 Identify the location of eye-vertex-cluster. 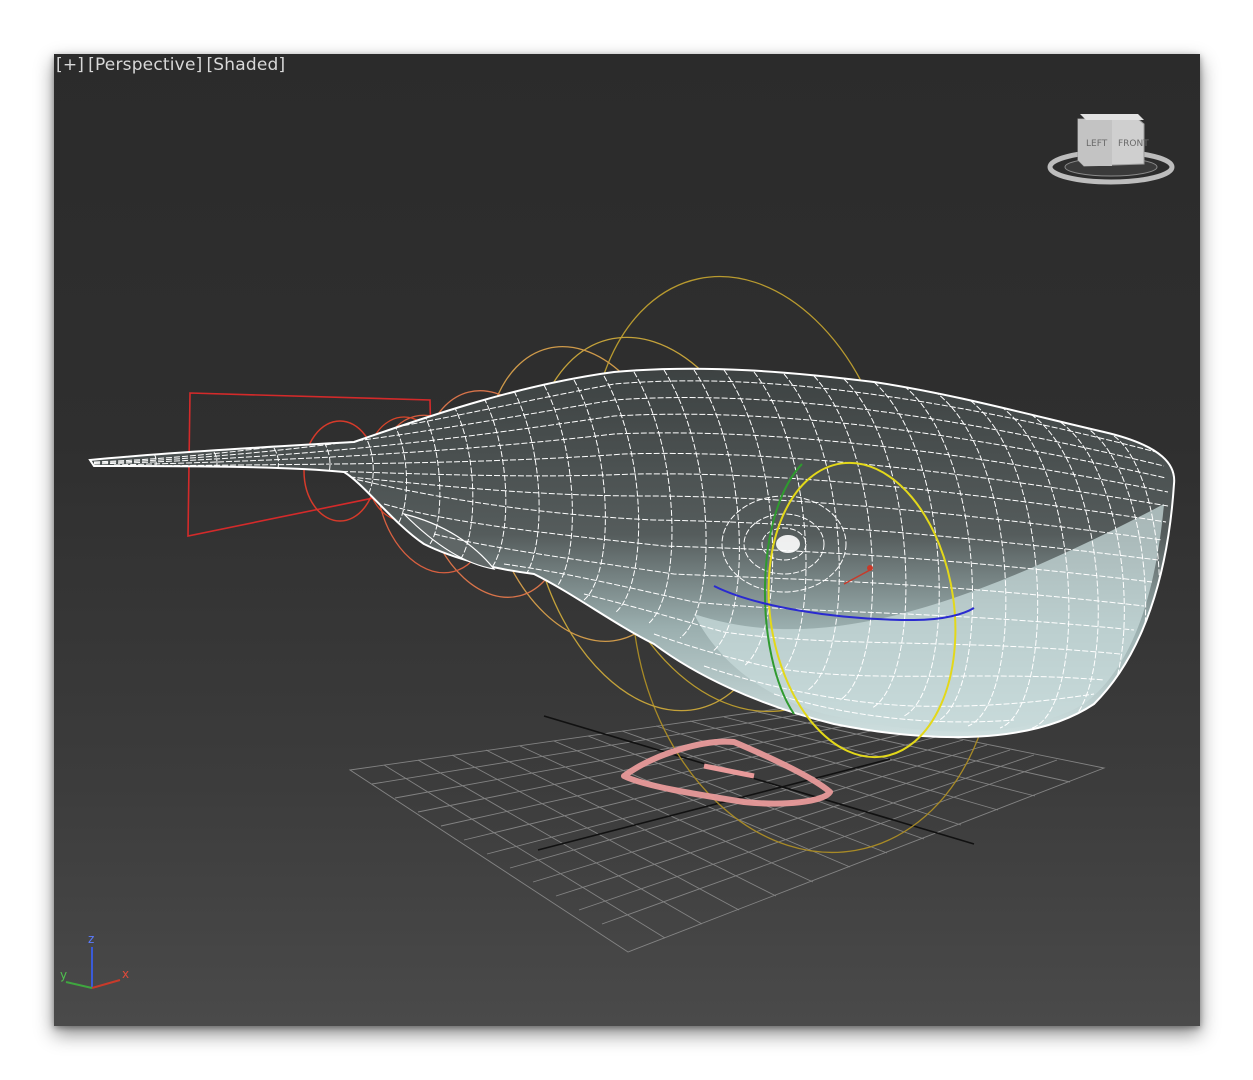
(788, 544).